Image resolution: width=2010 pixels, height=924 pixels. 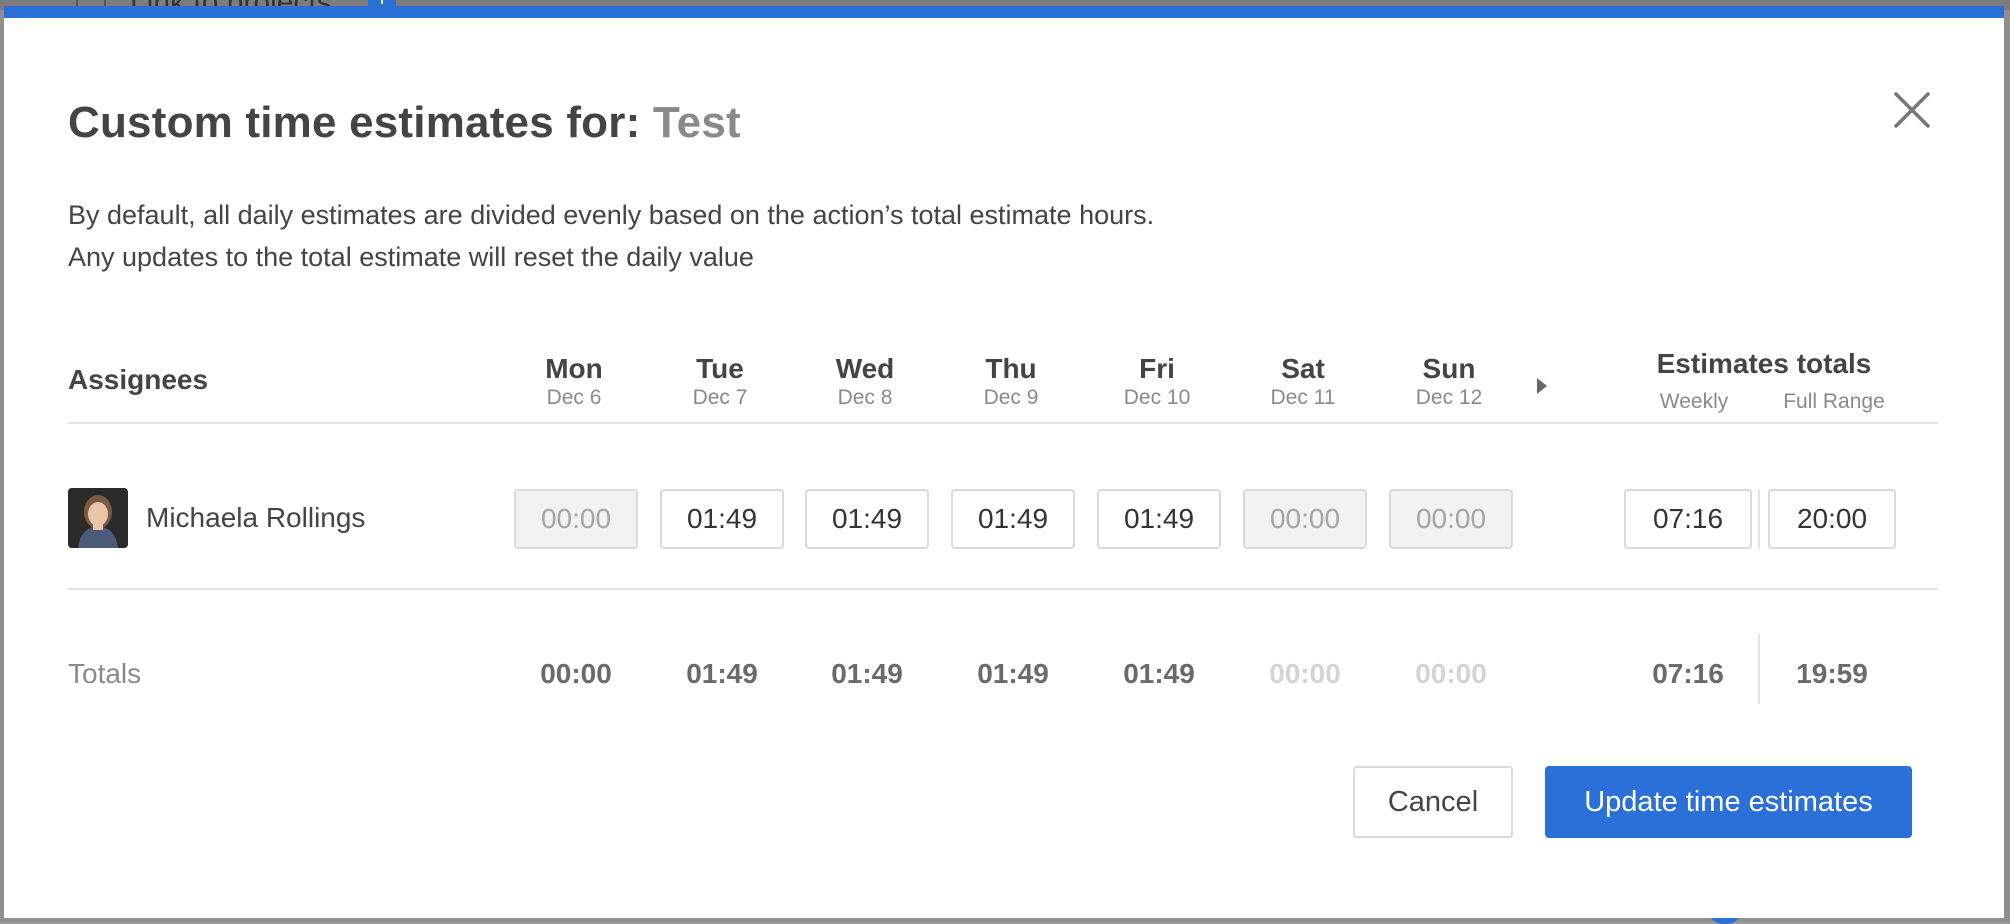 What do you see at coordinates (1764, 363) in the screenshot?
I see `estimates-totals-header: Estimates totals` at bounding box center [1764, 363].